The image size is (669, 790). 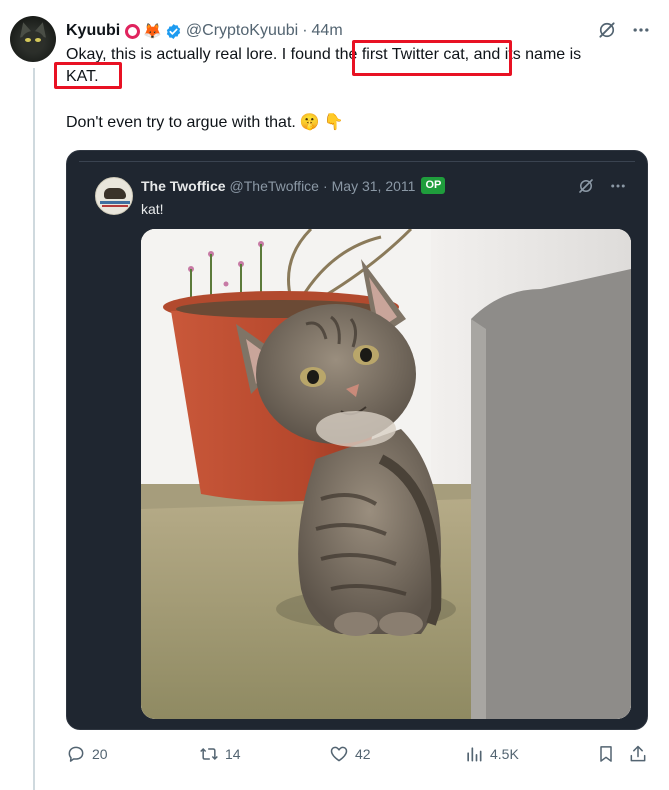 I want to click on quote-top-actions, so click(x=602, y=186).